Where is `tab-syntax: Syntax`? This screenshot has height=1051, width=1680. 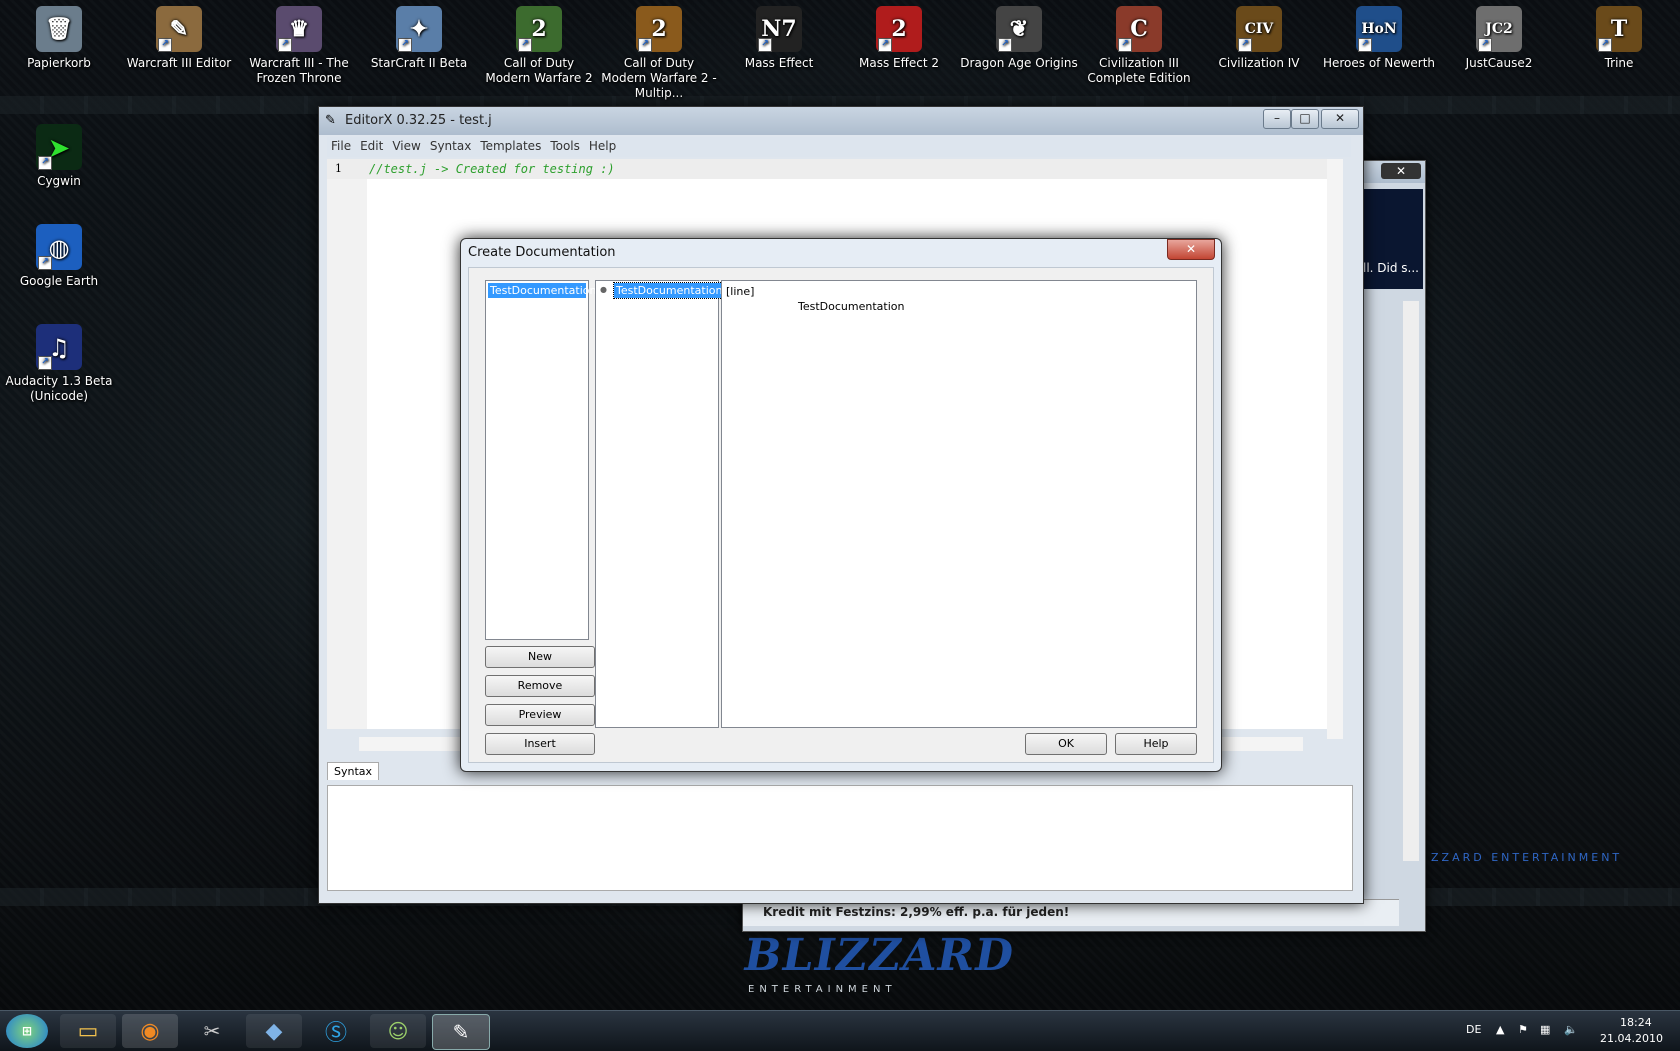 tab-syntax: Syntax is located at coordinates (353, 771).